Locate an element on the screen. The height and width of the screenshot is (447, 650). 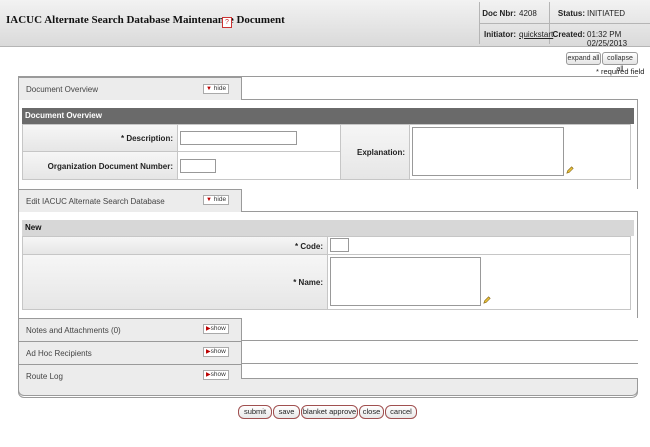
name-label: * Name: is located at coordinates (175, 282).